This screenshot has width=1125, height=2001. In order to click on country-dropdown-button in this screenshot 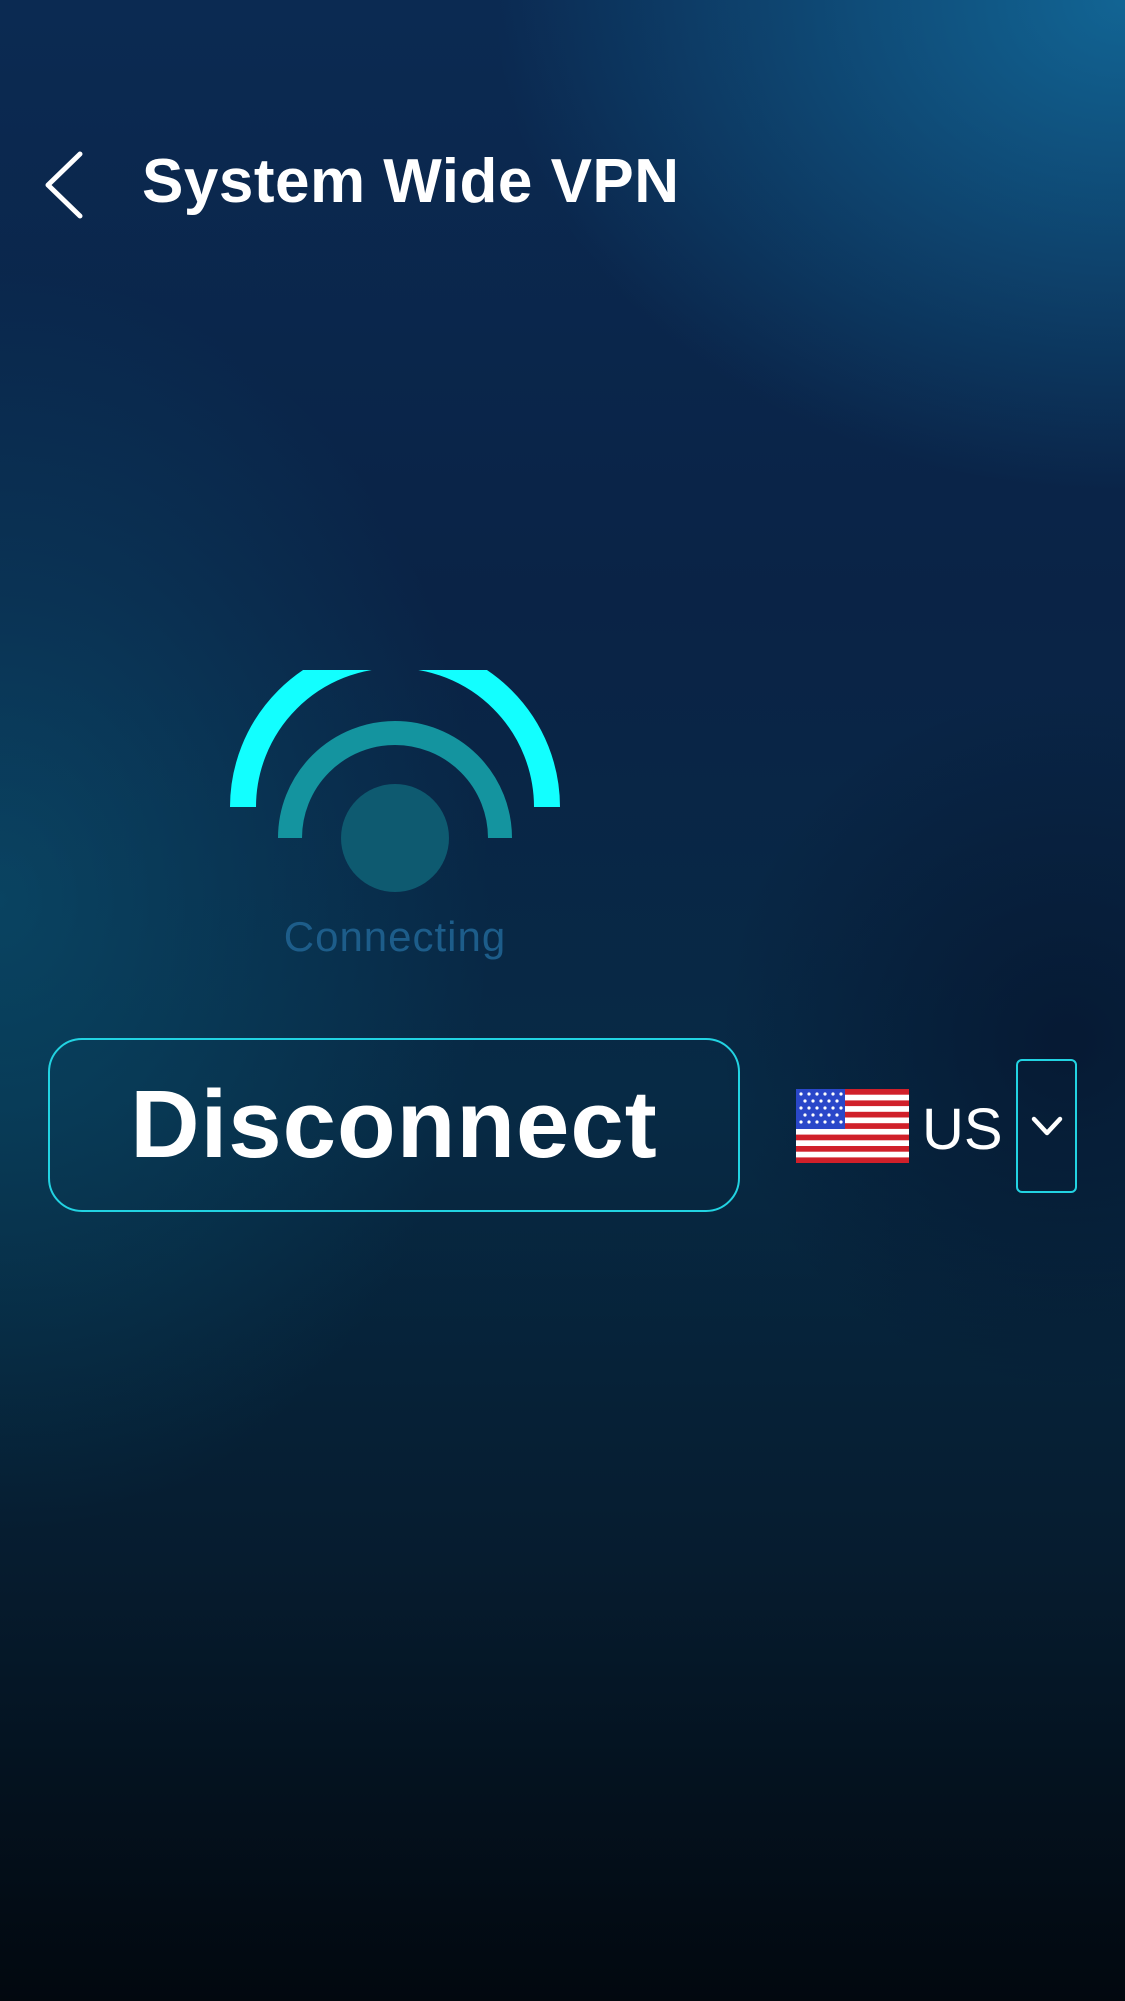, I will do `click(1046, 1126)`.